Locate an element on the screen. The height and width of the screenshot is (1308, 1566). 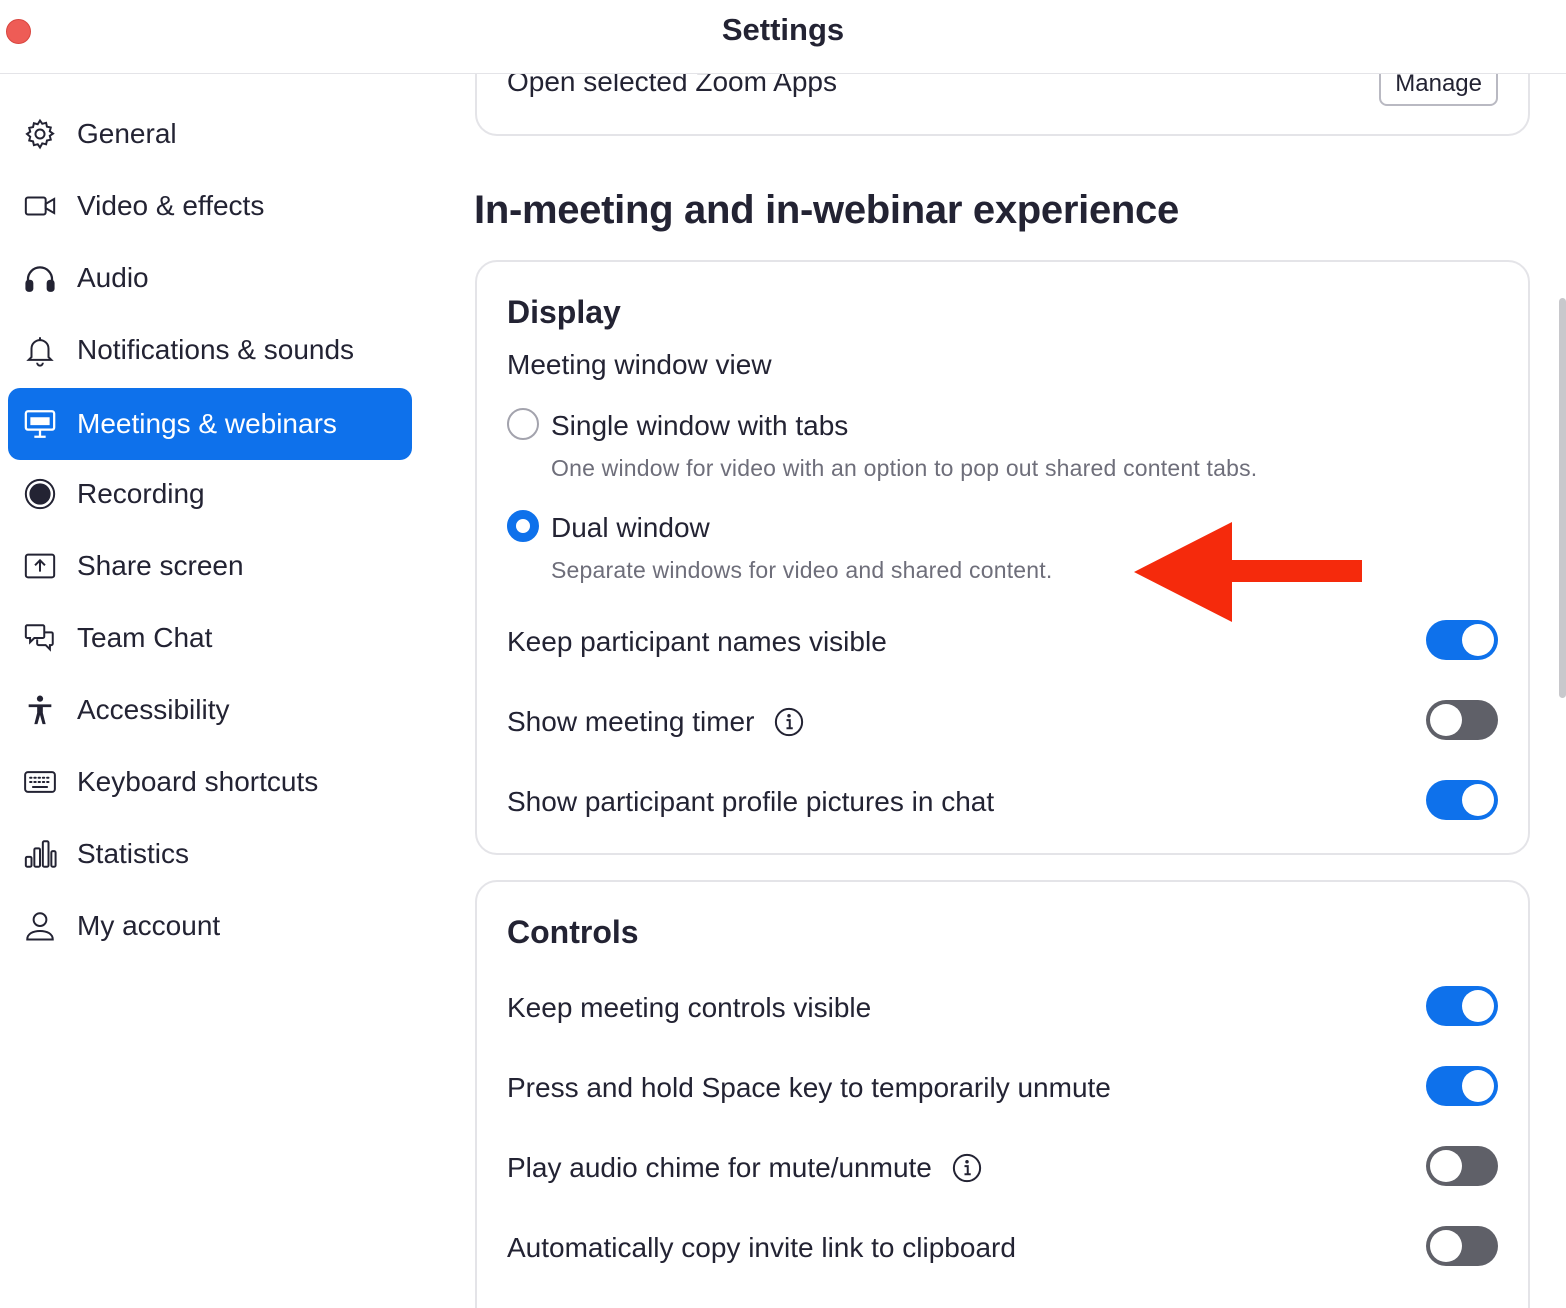
sidebar-item-statistics: Statistics is located at coordinates (210, 854).